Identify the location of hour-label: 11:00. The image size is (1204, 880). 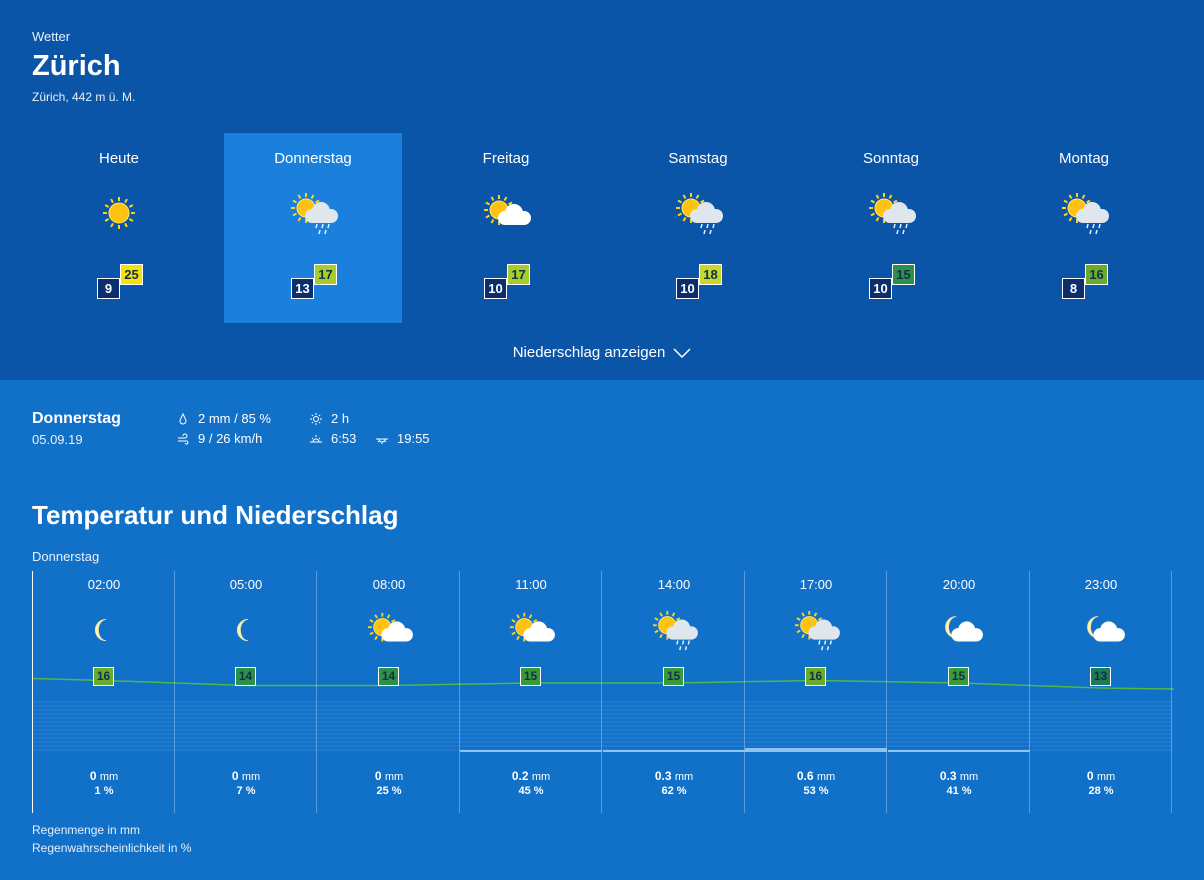
(531, 584).